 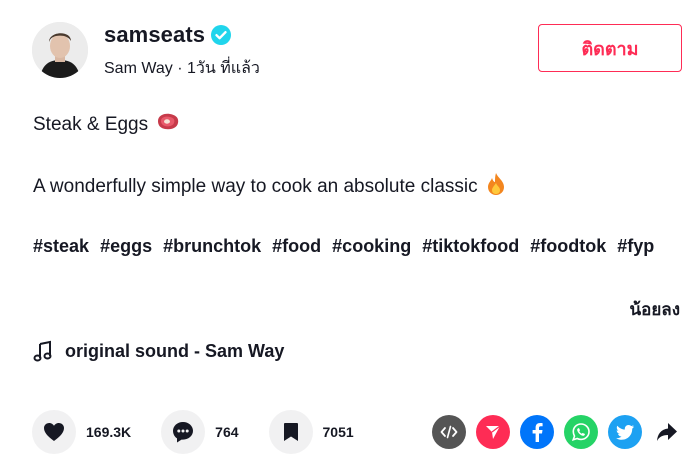 I want to click on share-arrow-icon, so click(x=667, y=432).